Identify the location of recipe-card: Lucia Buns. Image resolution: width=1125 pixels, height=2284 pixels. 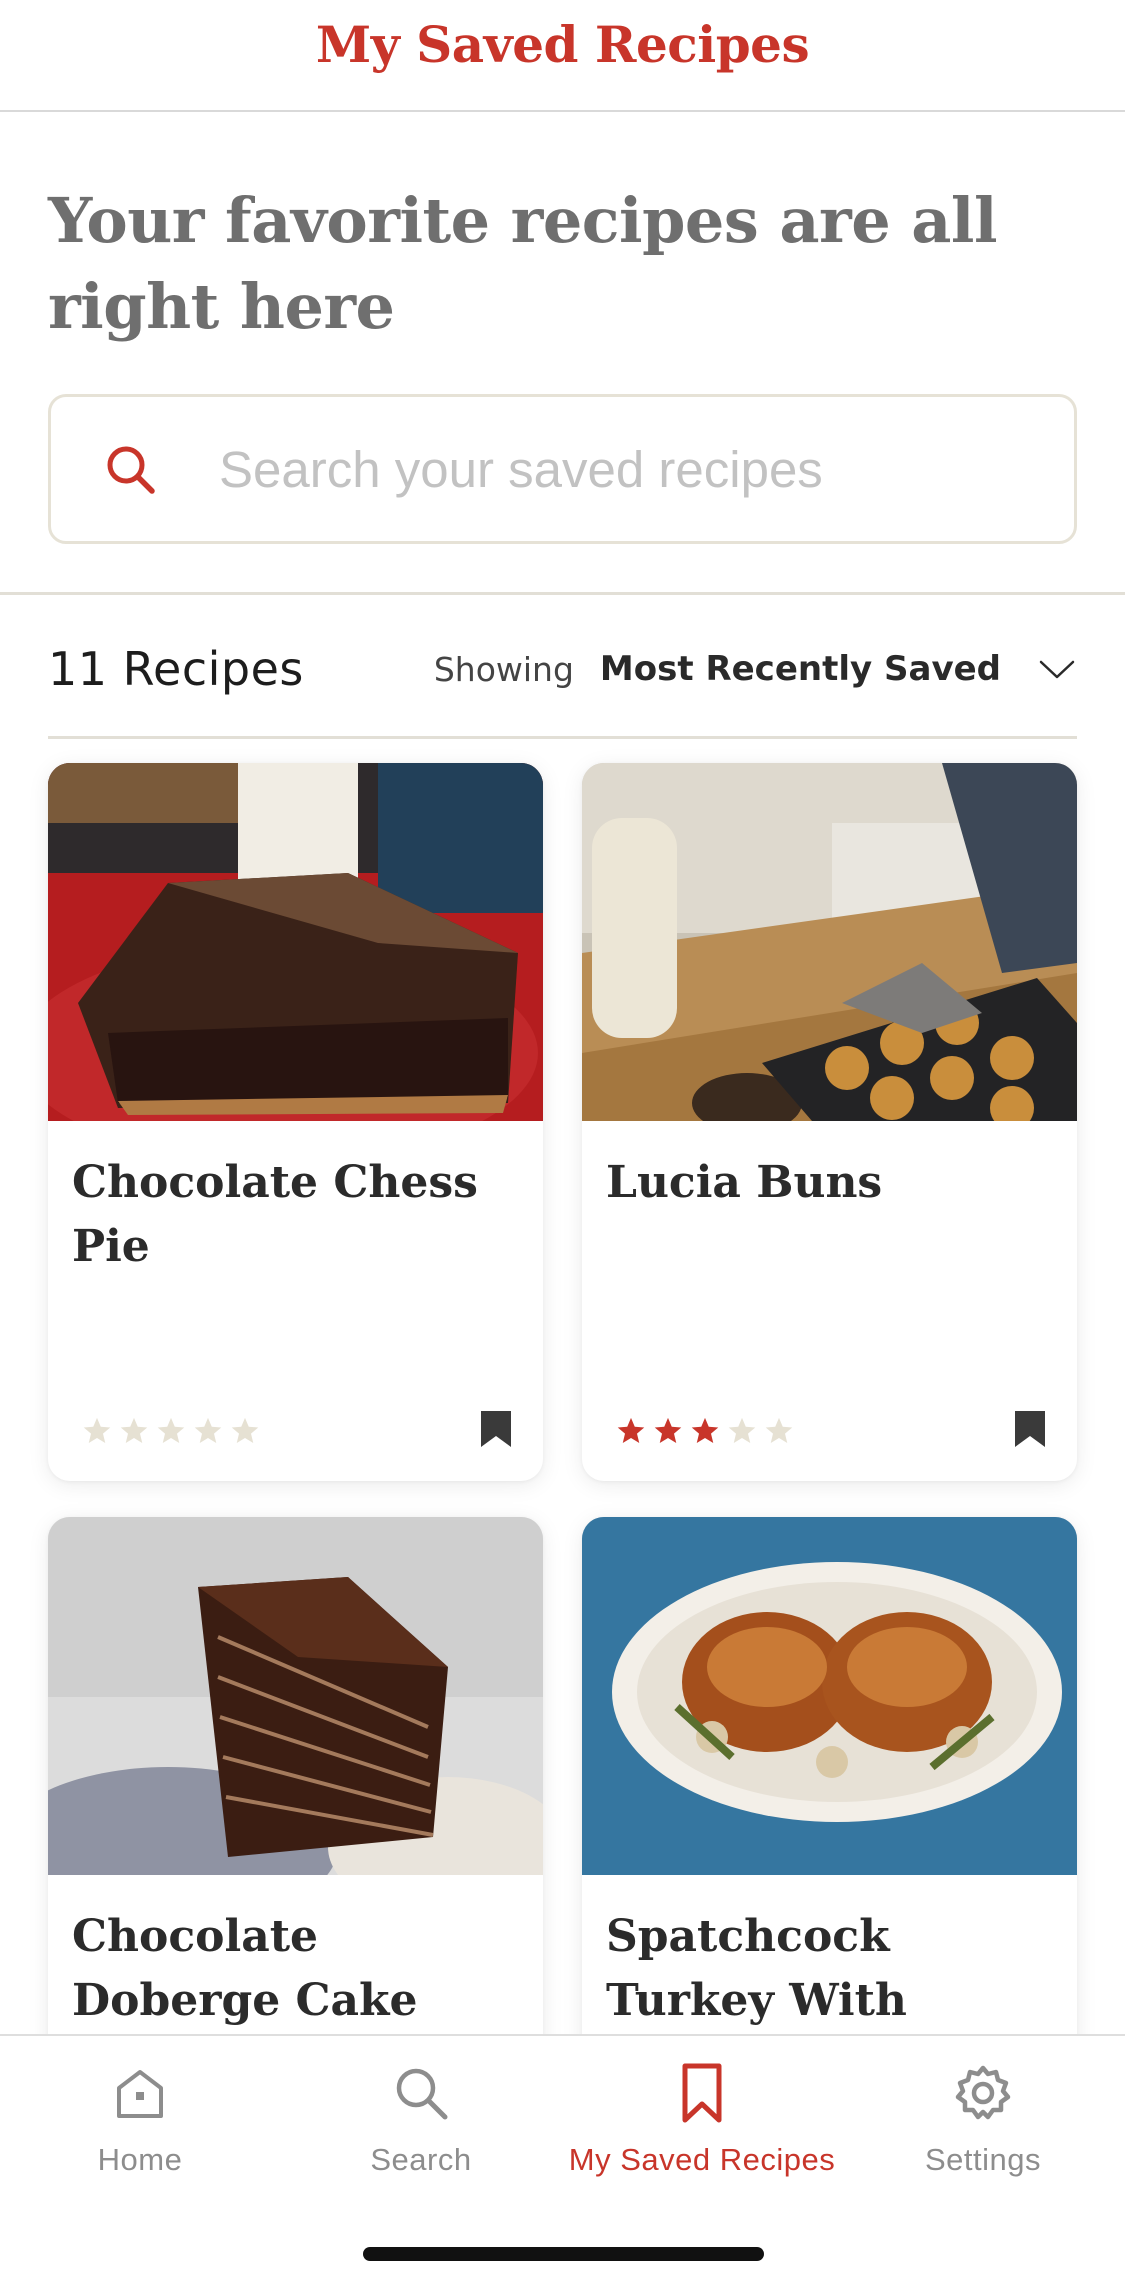
(829, 1122).